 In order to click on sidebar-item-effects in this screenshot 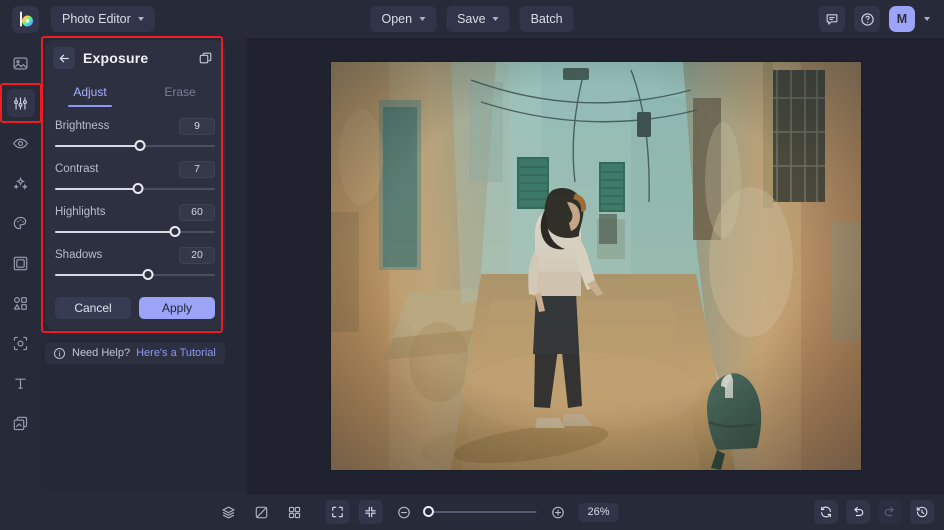, I will do `click(21, 183)`.